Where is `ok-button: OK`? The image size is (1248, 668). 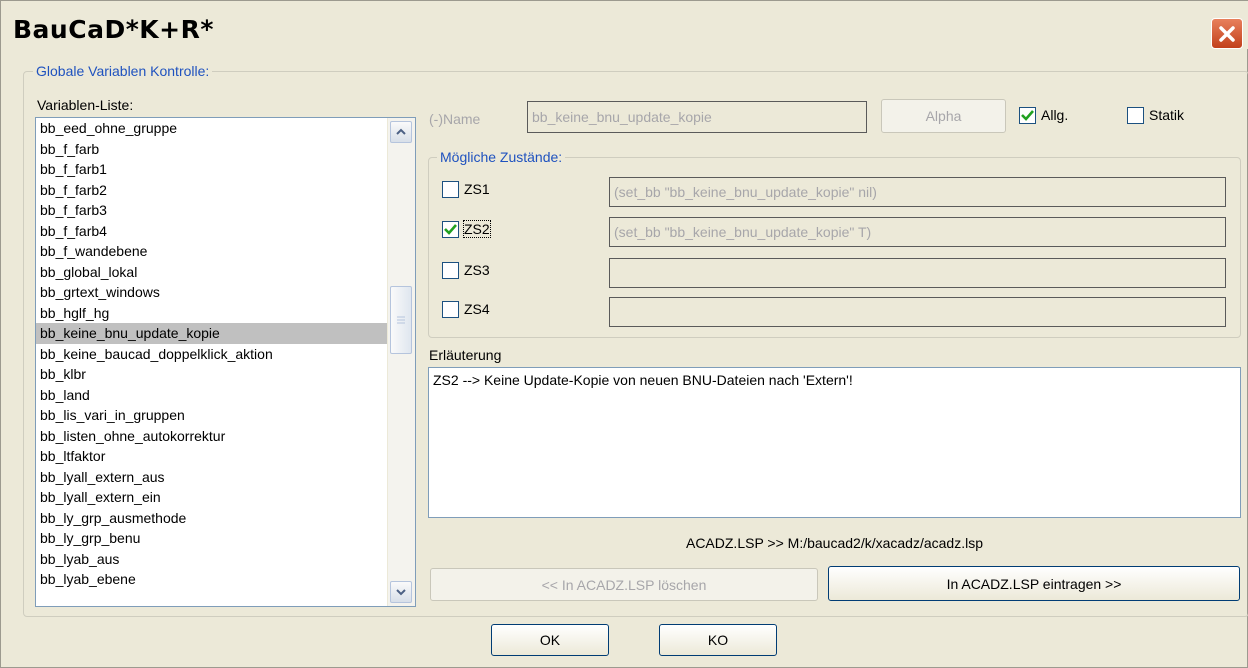 ok-button: OK is located at coordinates (550, 640).